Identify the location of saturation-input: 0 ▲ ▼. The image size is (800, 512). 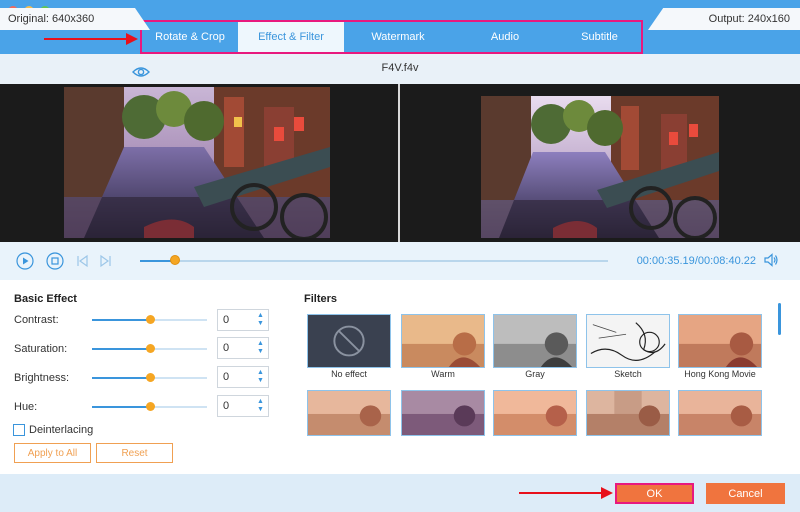
(243, 348).